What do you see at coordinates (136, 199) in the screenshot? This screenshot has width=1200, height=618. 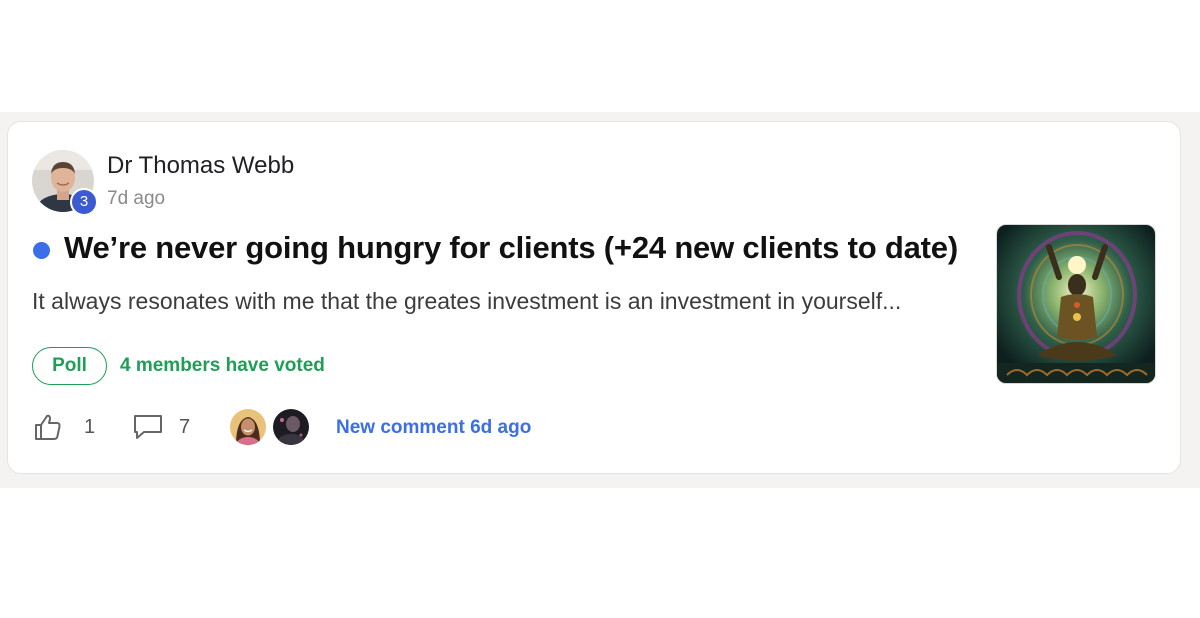 I see `post-timestamp: 7d ago` at bounding box center [136, 199].